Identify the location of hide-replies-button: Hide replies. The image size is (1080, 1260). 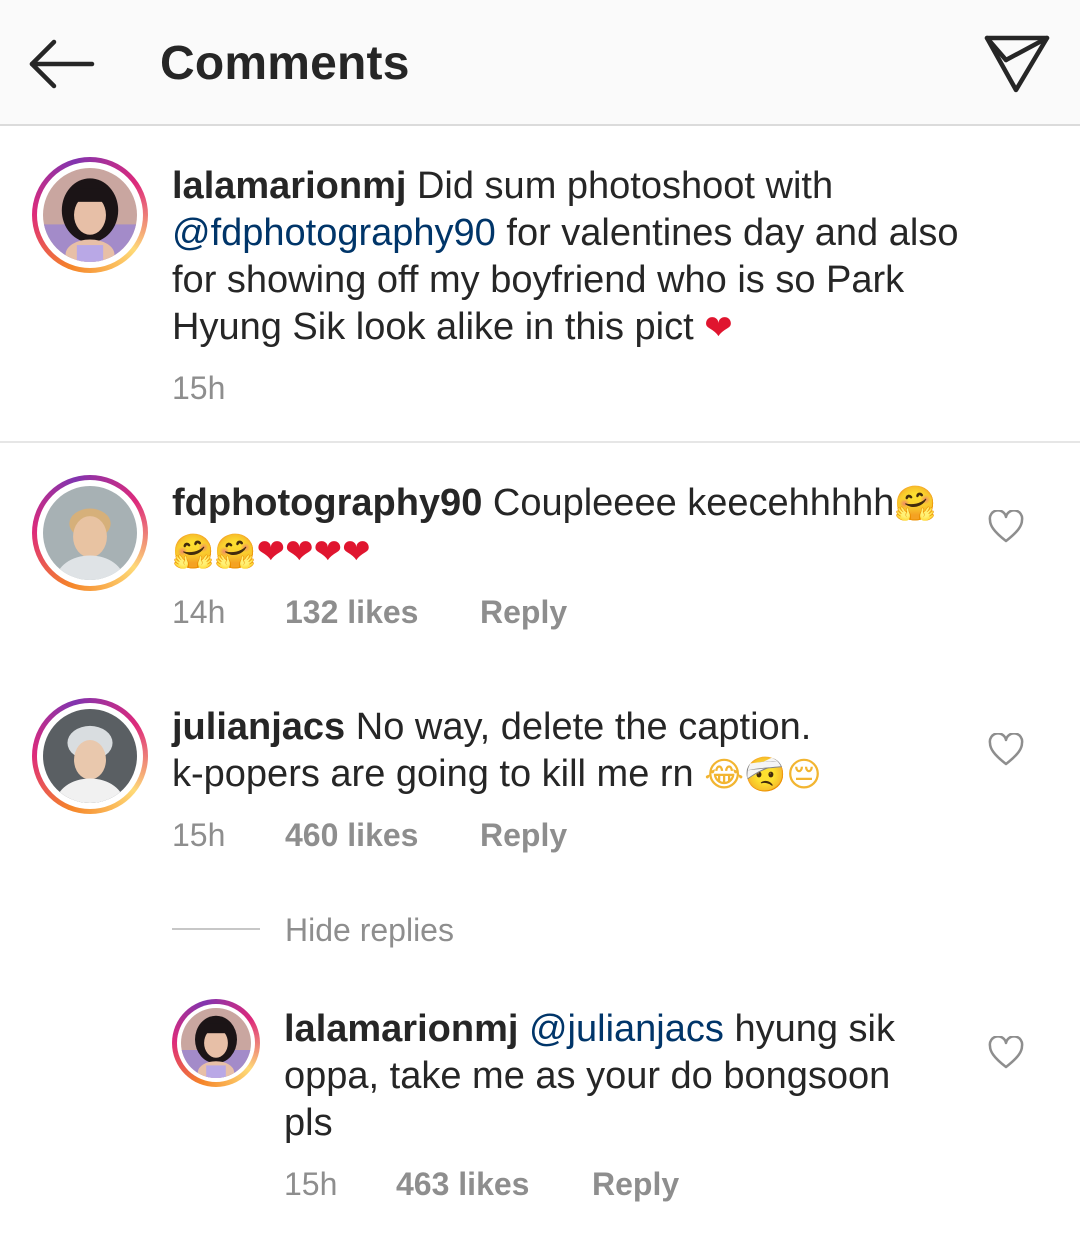
(369, 930).